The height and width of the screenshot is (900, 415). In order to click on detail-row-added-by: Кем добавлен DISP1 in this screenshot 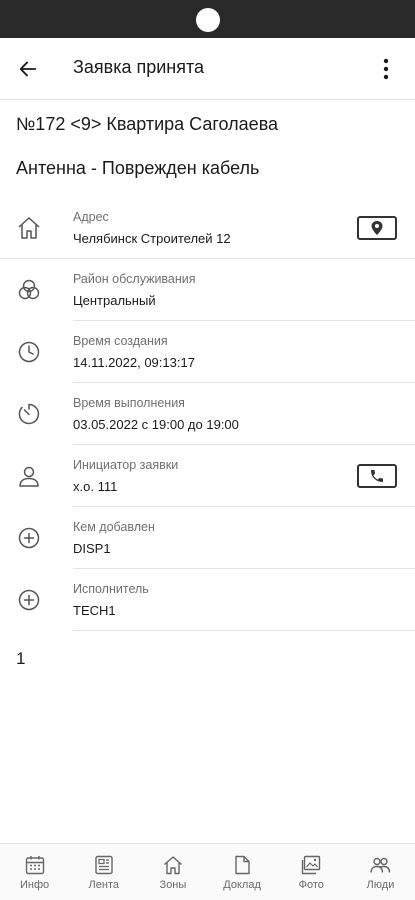, I will do `click(207, 538)`.